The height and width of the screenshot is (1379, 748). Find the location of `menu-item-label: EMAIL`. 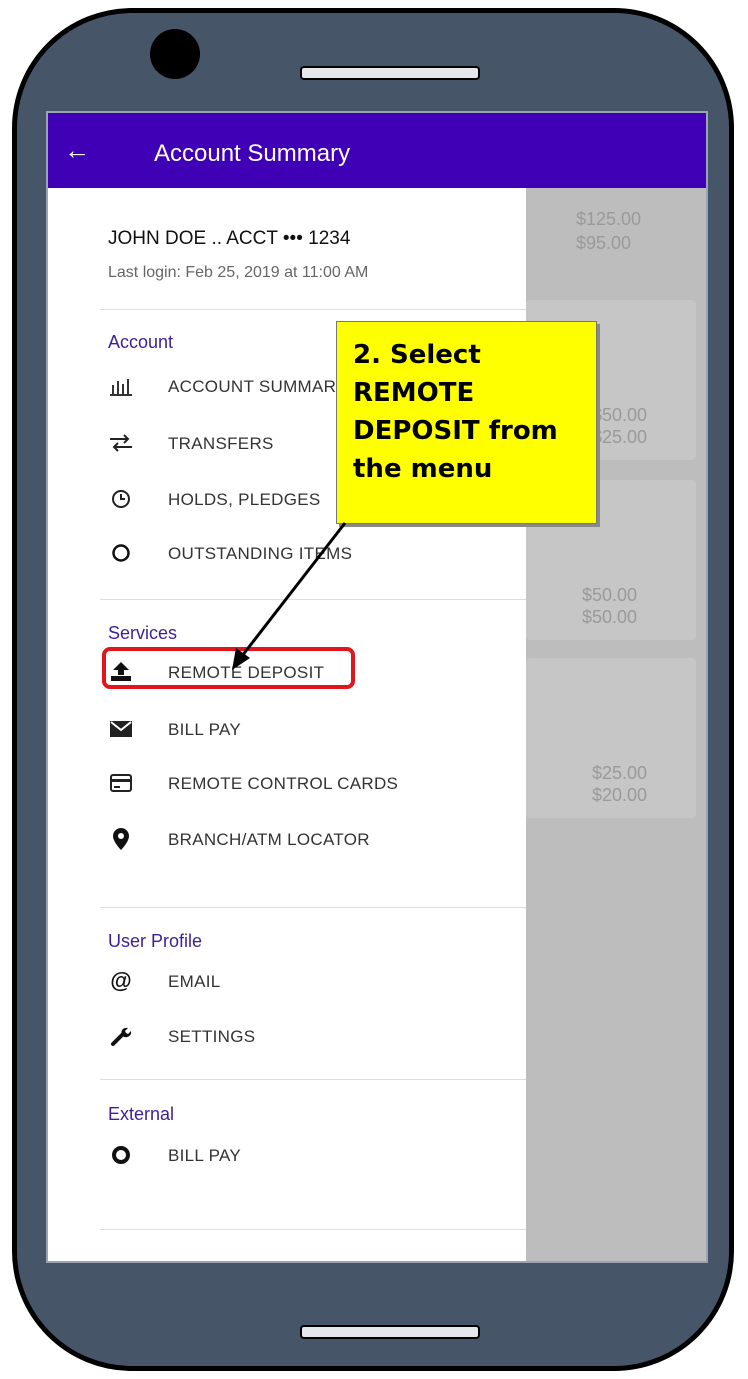

menu-item-label: EMAIL is located at coordinates (194, 981).